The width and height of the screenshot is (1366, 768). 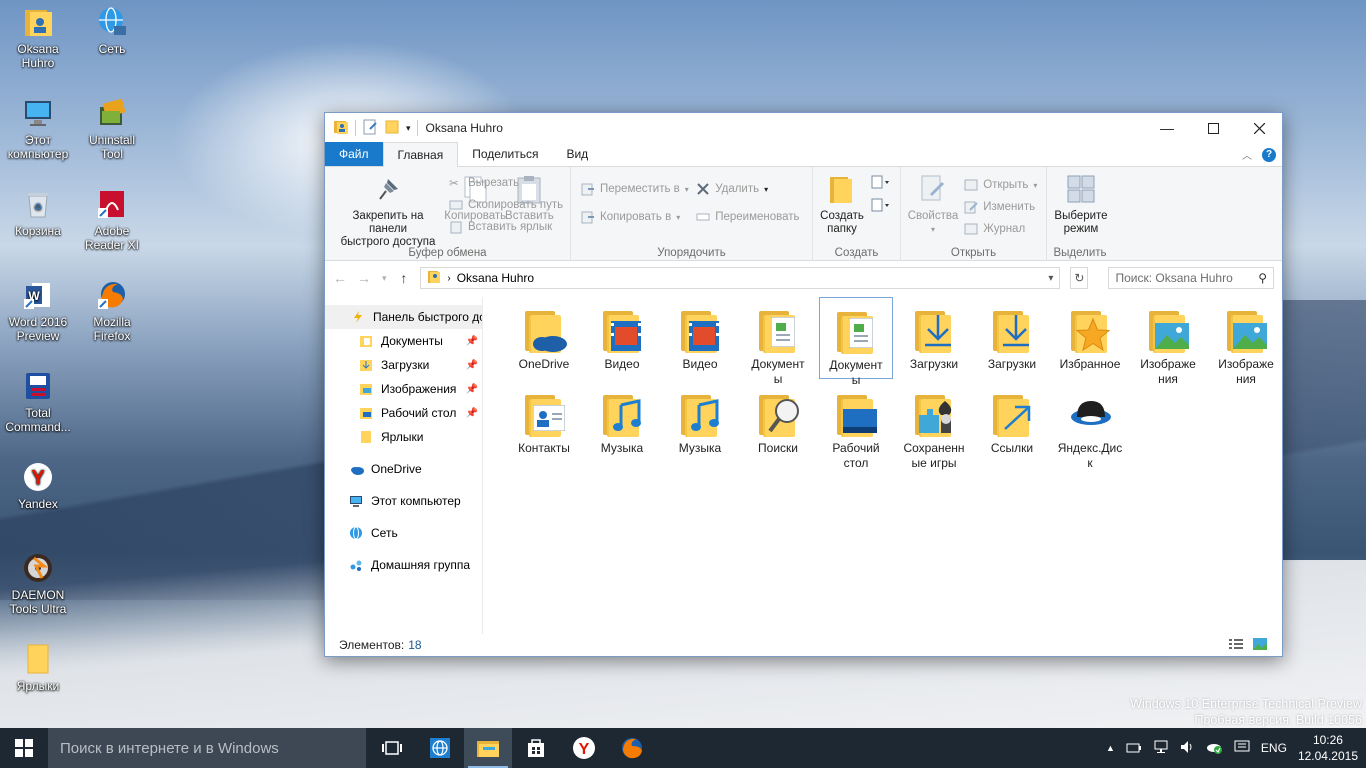 What do you see at coordinates (1246, 345) in the screenshot?
I see `file-item-pictures-2: Изображе ния` at bounding box center [1246, 345].